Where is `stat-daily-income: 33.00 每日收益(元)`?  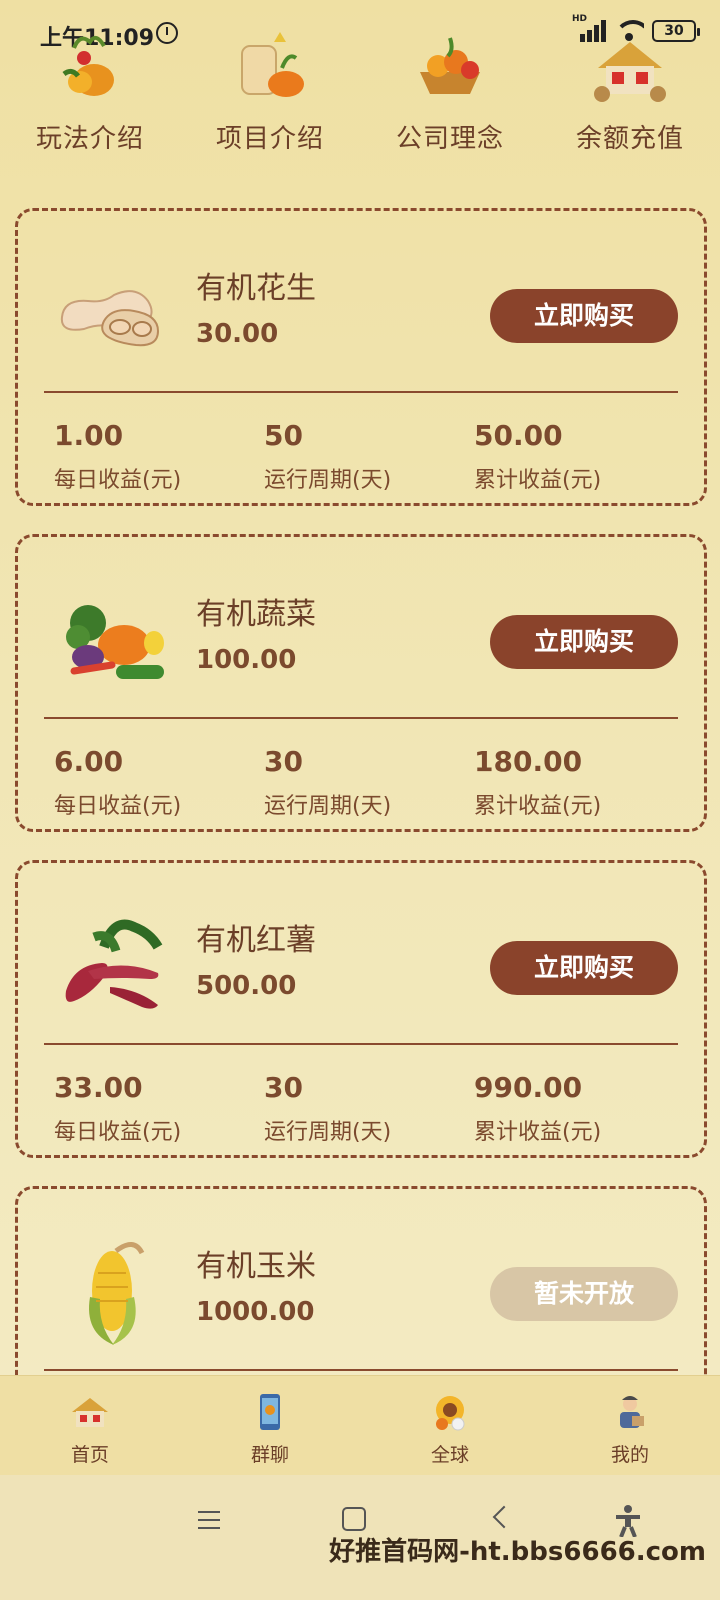 stat-daily-income: 33.00 每日收益(元) is located at coordinates (159, 1108).